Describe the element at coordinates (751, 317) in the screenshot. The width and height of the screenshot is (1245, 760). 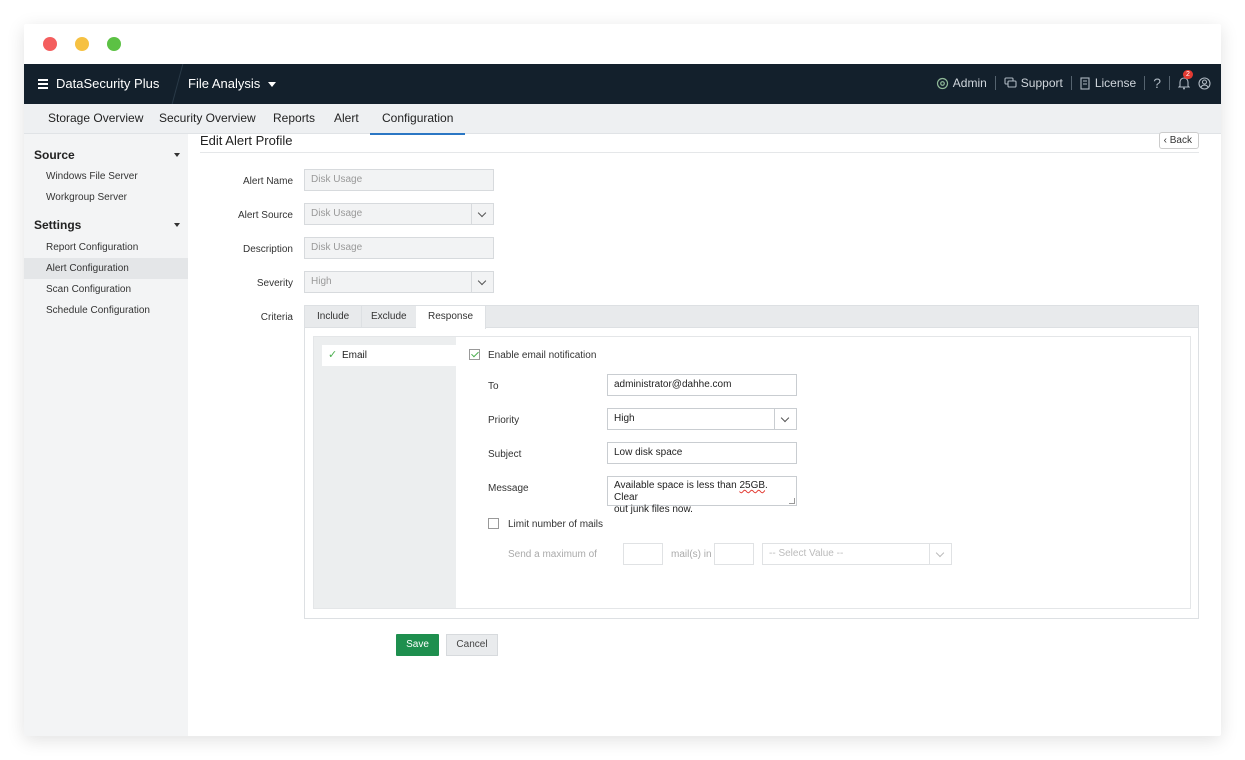
I see `criteria-tabs: Include Exclude Response` at that location.